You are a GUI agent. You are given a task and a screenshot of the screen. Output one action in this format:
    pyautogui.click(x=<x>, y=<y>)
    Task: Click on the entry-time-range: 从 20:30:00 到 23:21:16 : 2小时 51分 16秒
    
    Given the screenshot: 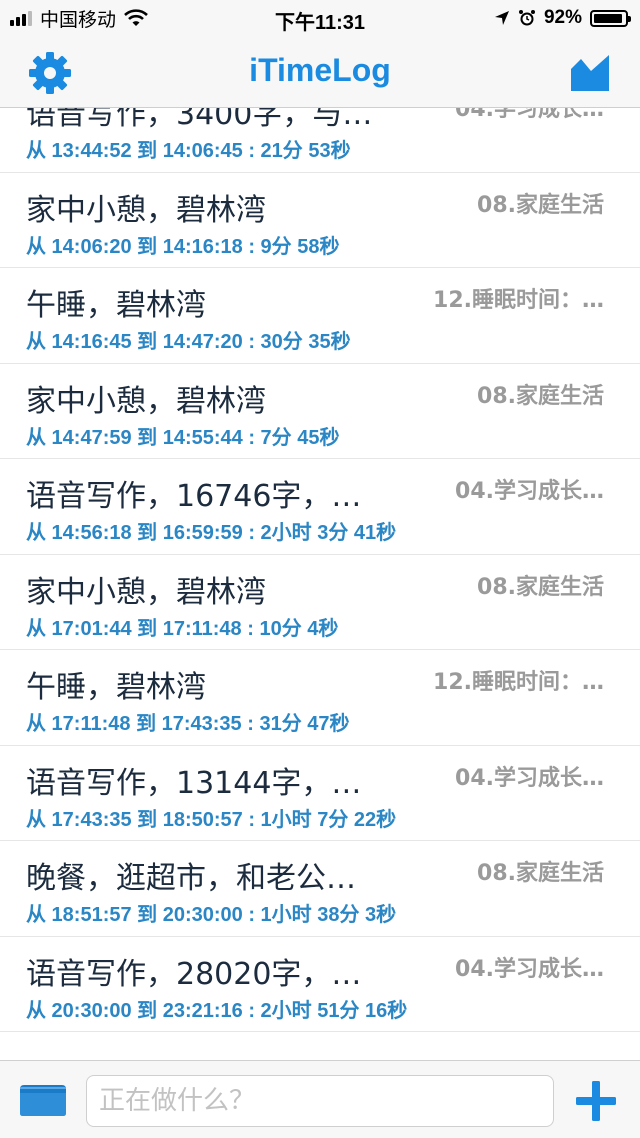 What is the action you would take?
    pyautogui.click(x=217, y=1010)
    